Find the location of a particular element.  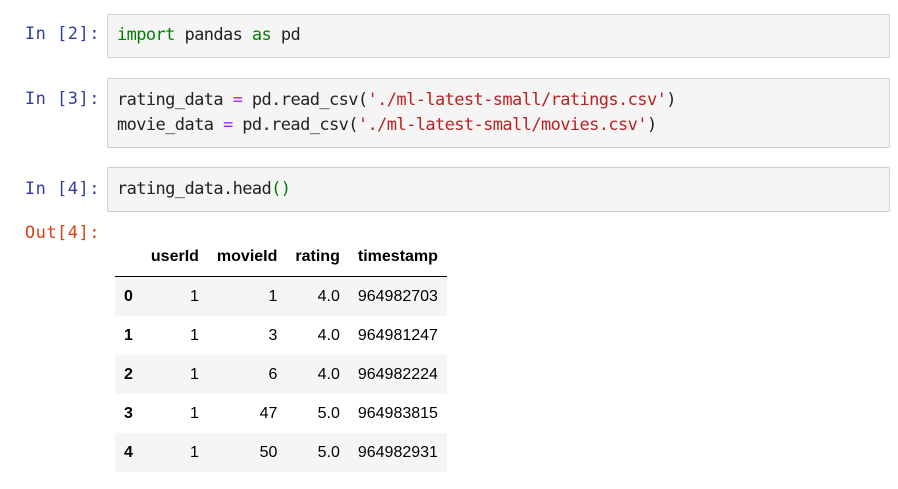

string-literal: './ml-latest-small/movies.csv' is located at coordinates (502, 125).